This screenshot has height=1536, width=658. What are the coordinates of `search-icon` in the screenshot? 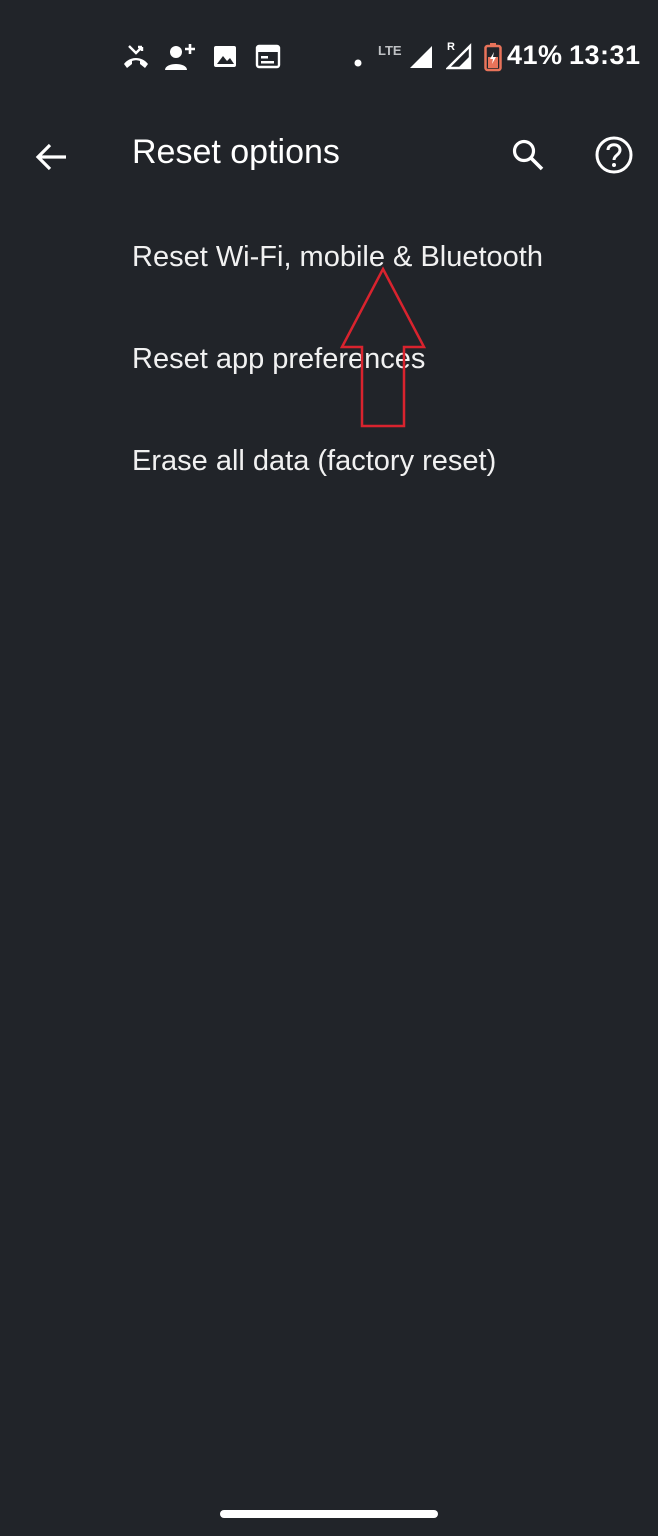 It's located at (528, 155).